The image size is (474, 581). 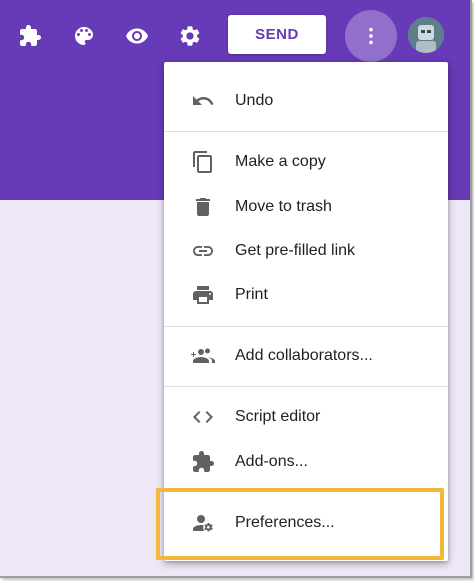 What do you see at coordinates (280, 161) in the screenshot?
I see `menu-item-label: Make a copy` at bounding box center [280, 161].